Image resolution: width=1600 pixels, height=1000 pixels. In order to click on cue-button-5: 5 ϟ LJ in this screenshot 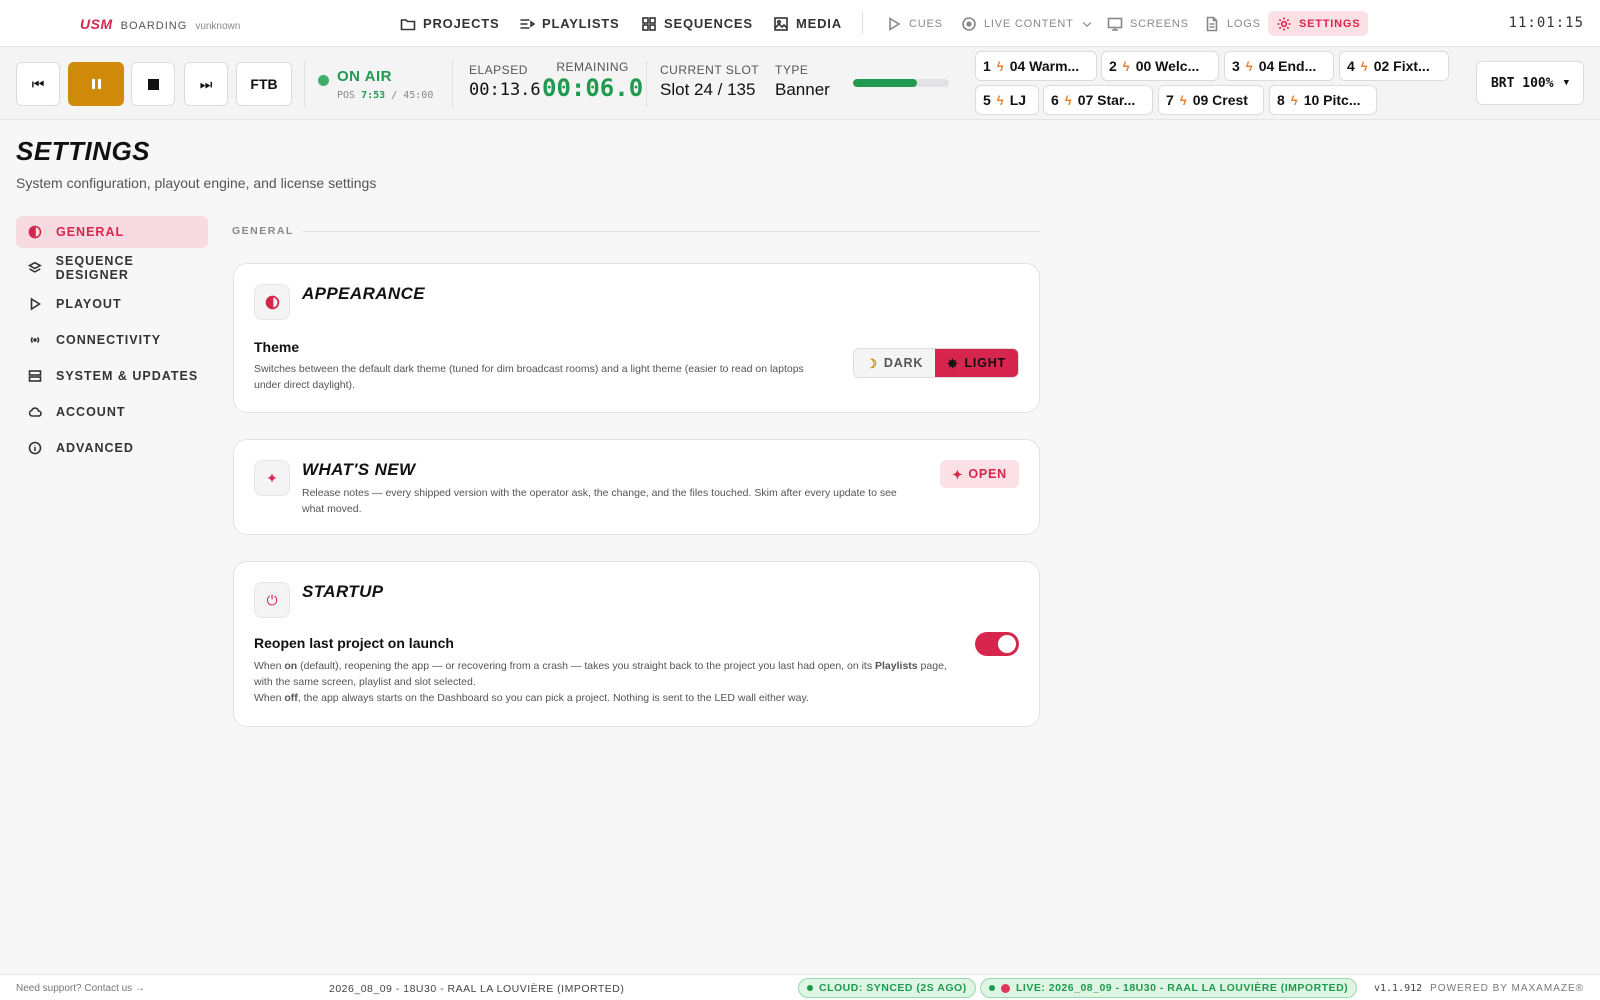, I will do `click(1007, 100)`.